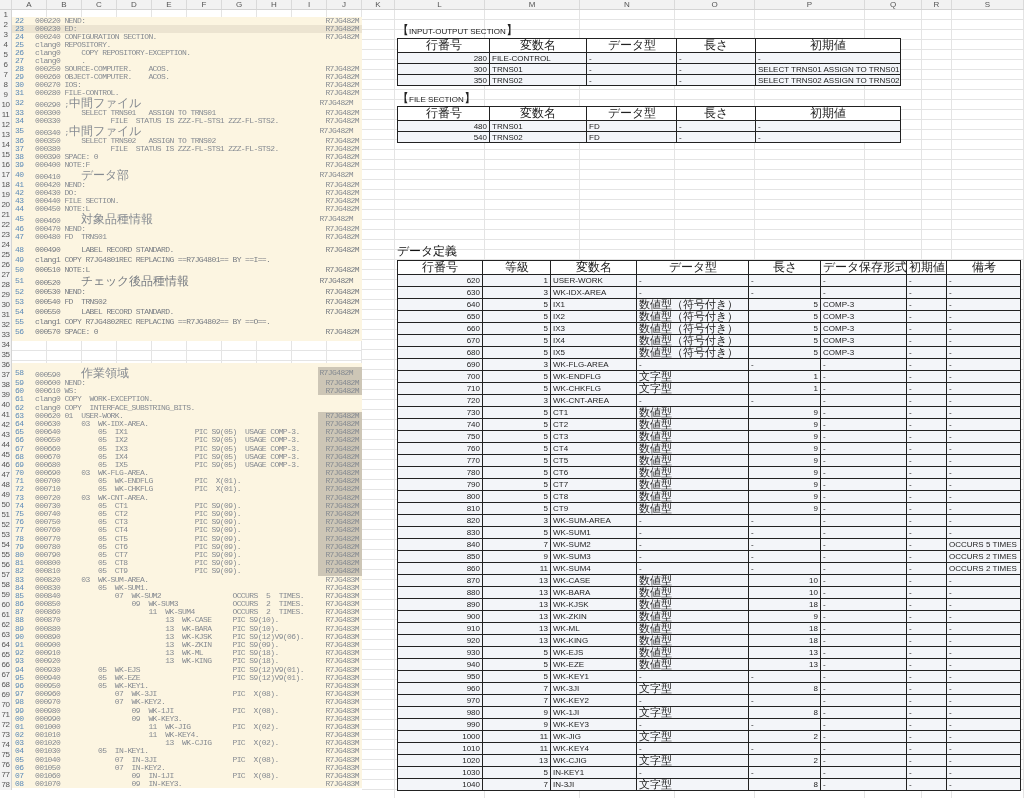  Describe the element at coordinates (5, 165) in the screenshot. I see `row-header: 16` at that location.